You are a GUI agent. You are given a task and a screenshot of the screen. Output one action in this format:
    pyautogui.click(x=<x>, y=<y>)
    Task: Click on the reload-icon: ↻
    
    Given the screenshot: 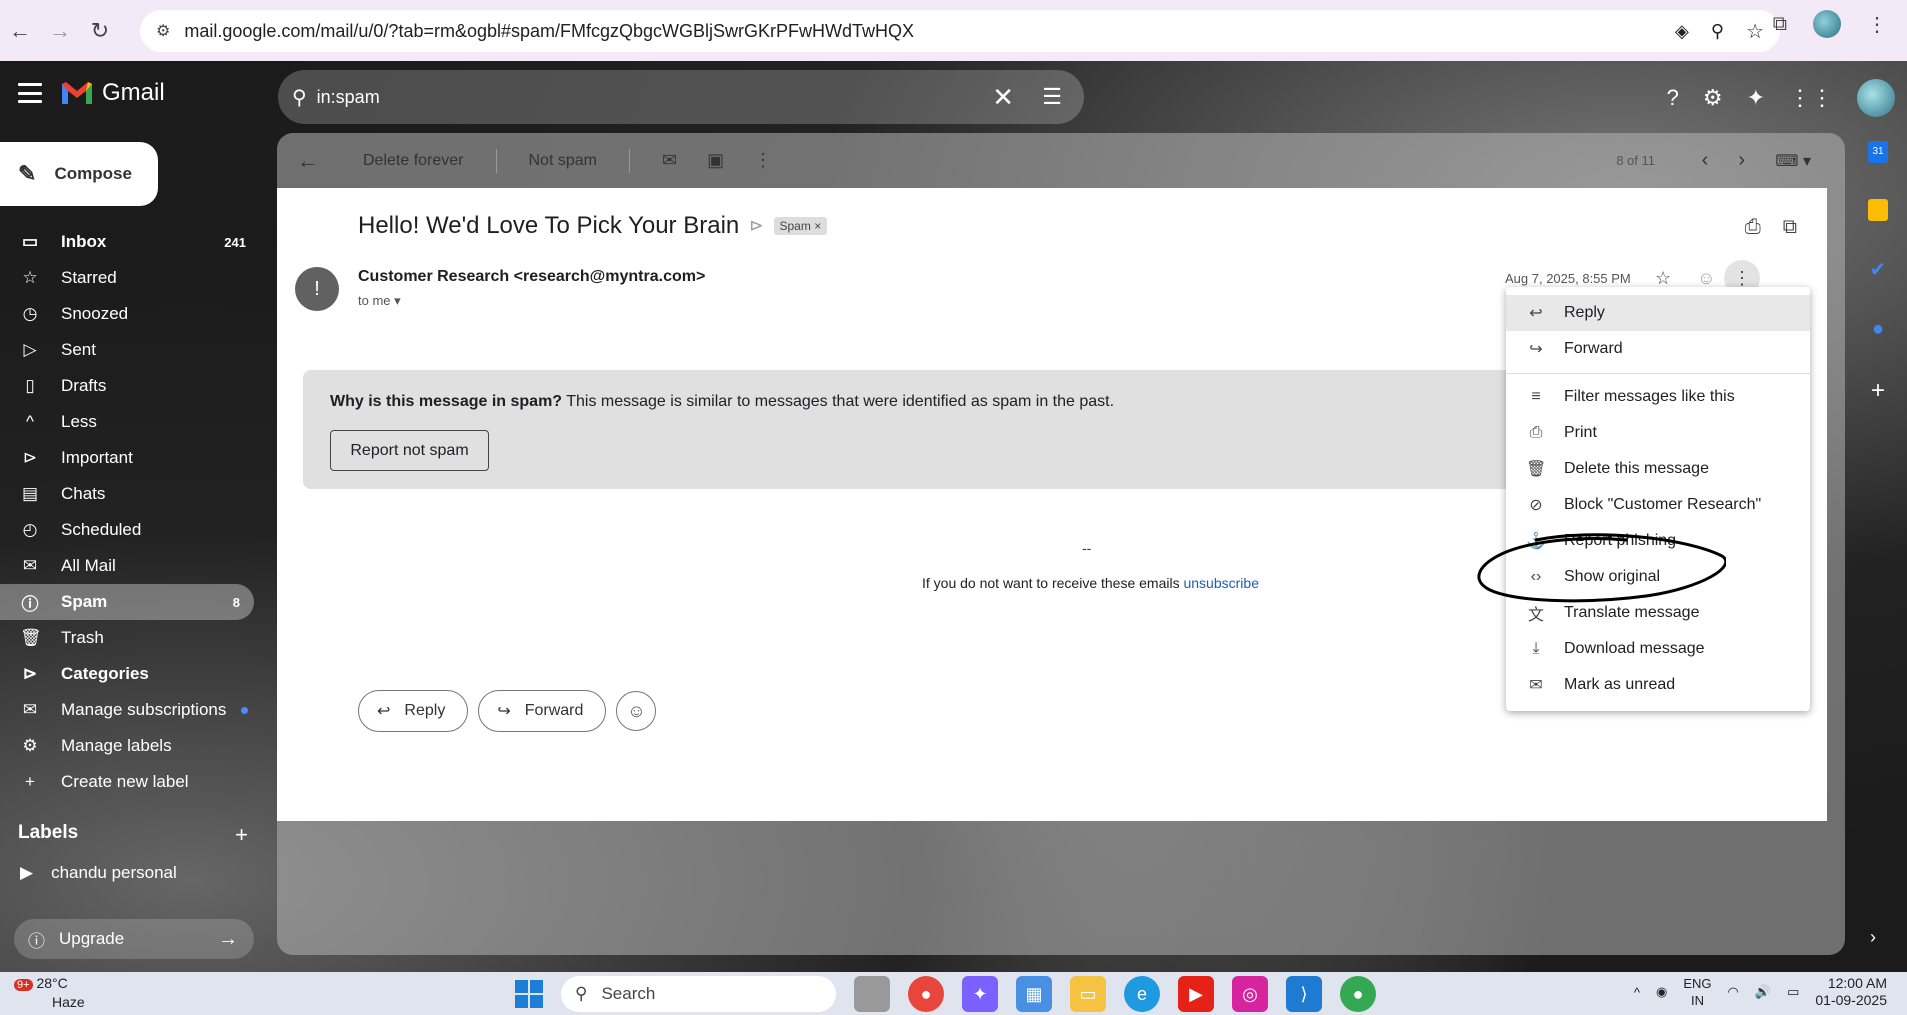 What is the action you would take?
    pyautogui.click(x=100, y=31)
    